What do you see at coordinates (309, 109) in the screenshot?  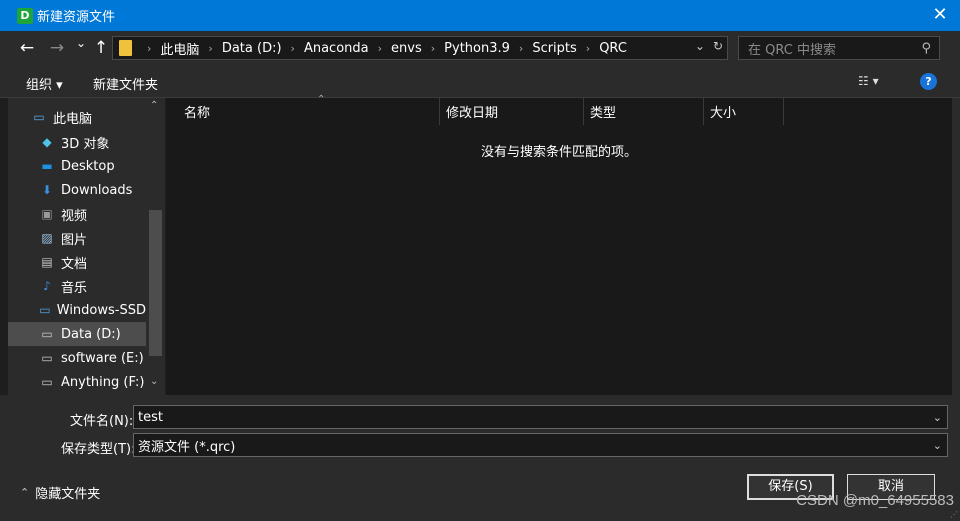 I see `column-name: 名称 ⌃` at bounding box center [309, 109].